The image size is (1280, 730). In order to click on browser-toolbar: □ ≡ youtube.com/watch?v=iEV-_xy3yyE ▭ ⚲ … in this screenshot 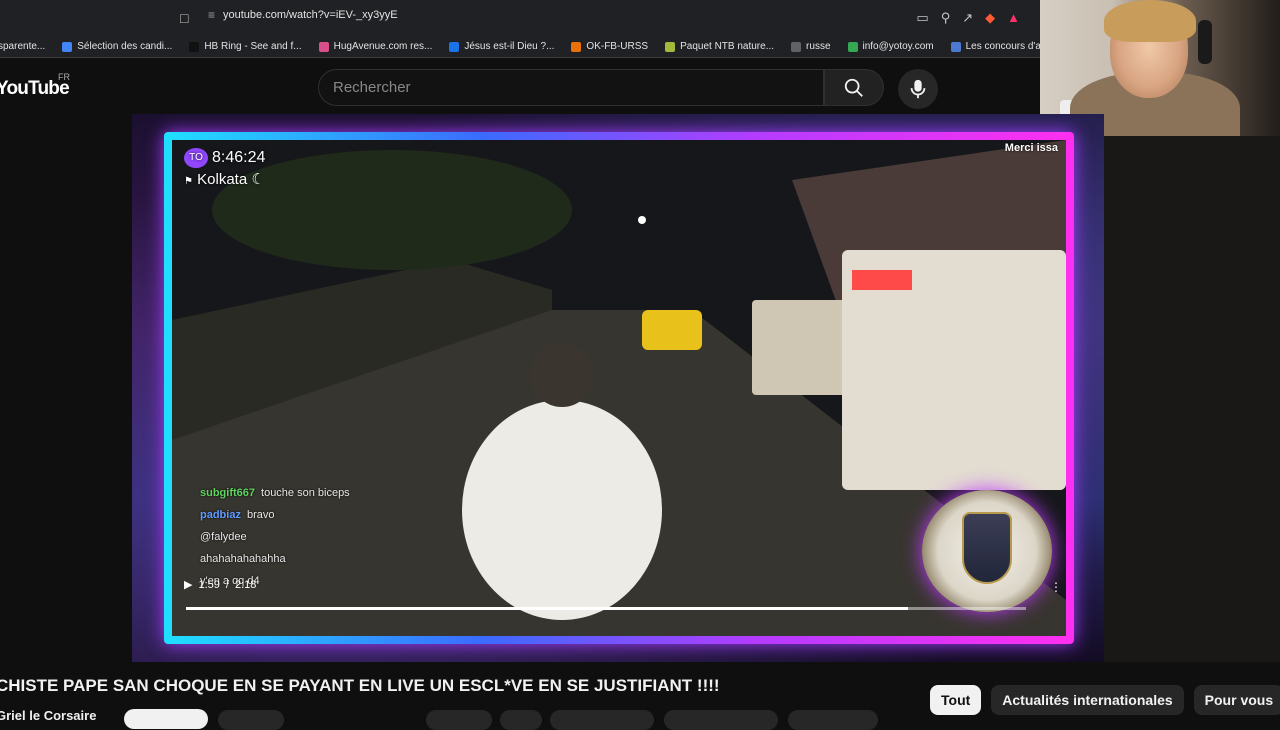, I will do `click(520, 18)`.